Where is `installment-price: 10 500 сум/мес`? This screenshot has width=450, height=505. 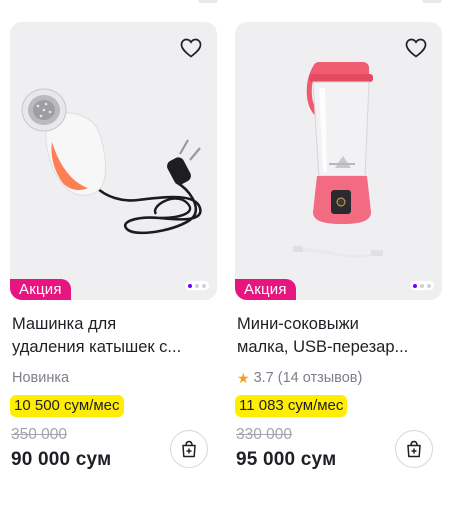
installment-price: 10 500 сум/мес is located at coordinates (67, 406).